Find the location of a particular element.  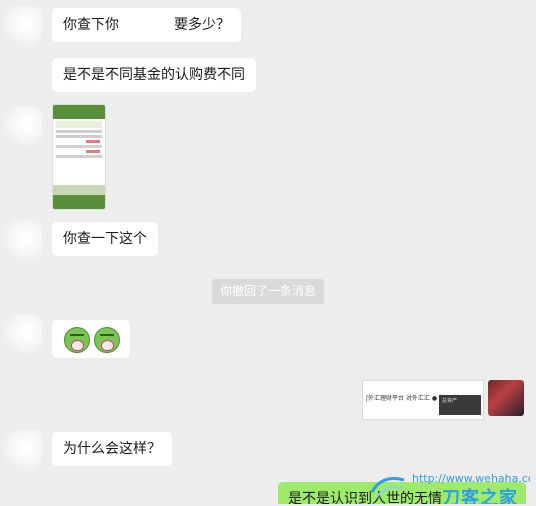

message-text: 是不是不同基金的认购费不同 is located at coordinates (154, 75).